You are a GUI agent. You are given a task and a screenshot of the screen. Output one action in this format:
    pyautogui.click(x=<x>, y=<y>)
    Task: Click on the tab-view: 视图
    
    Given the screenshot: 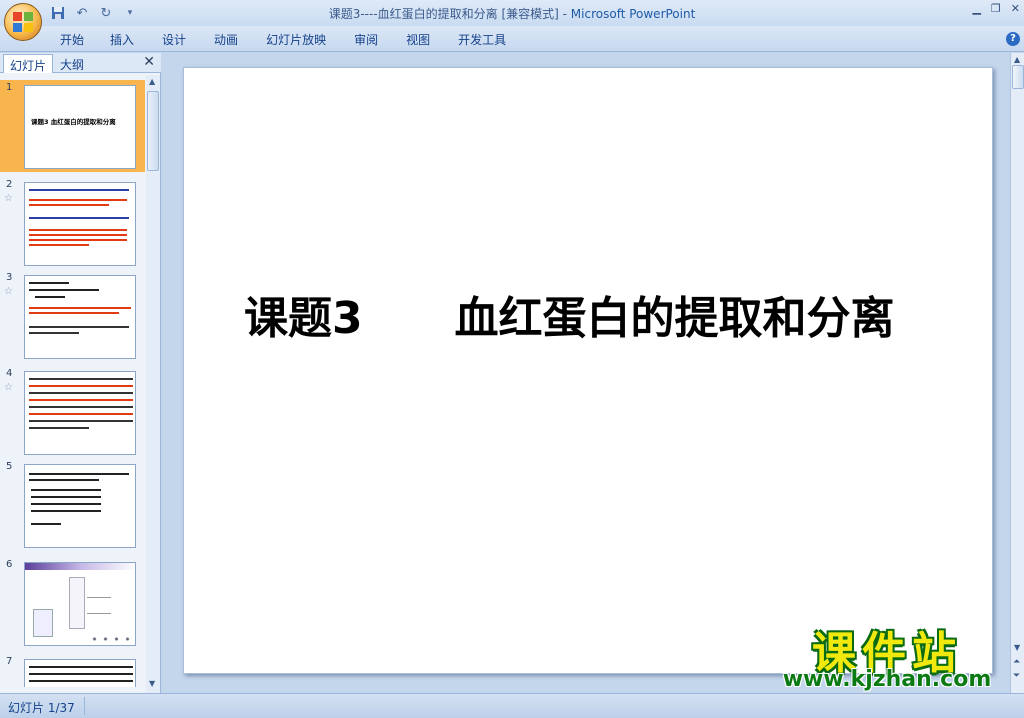 What is the action you would take?
    pyautogui.click(x=432, y=39)
    